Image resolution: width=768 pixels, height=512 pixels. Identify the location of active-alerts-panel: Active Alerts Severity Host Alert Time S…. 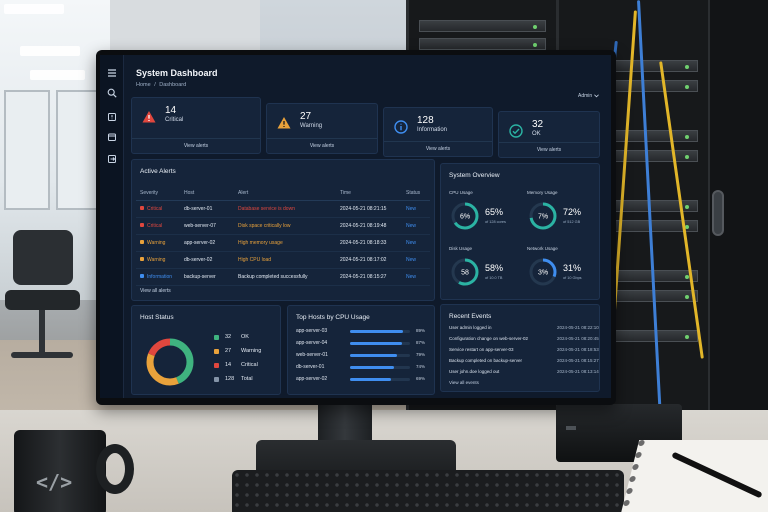
(283, 230).